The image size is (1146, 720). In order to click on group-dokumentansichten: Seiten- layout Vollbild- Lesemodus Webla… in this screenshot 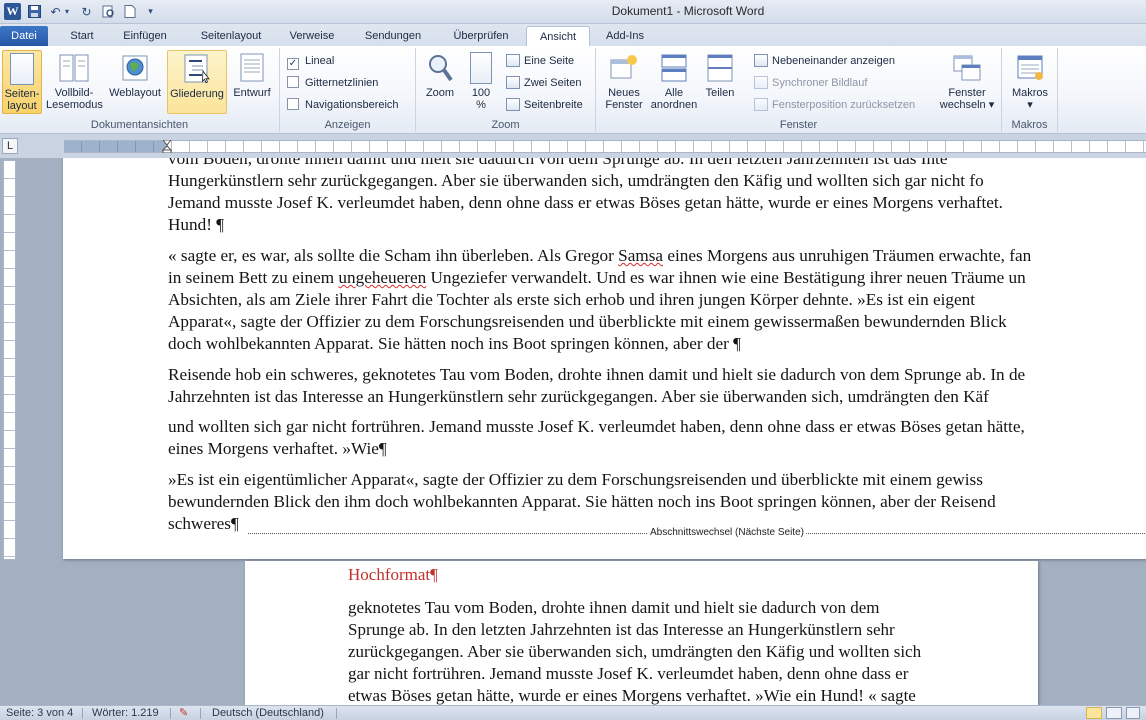, I will do `click(140, 90)`.